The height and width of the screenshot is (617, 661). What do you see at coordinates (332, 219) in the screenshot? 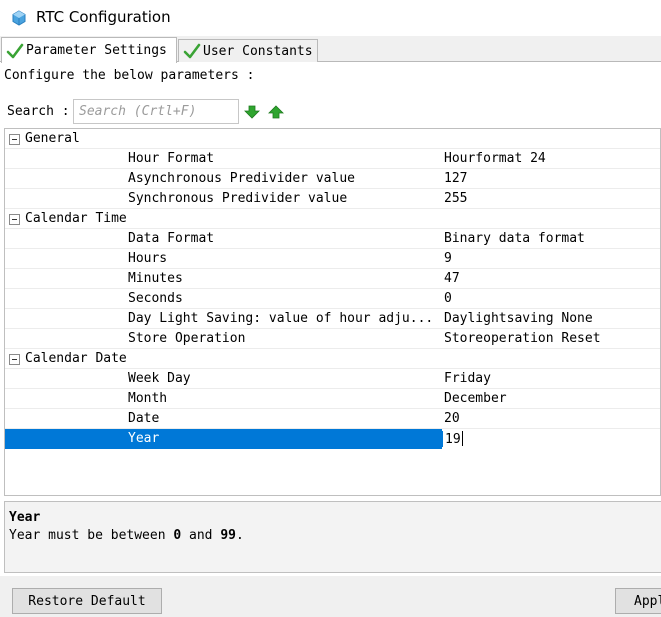
I see `group-row-calendar-time: Calendar Time` at bounding box center [332, 219].